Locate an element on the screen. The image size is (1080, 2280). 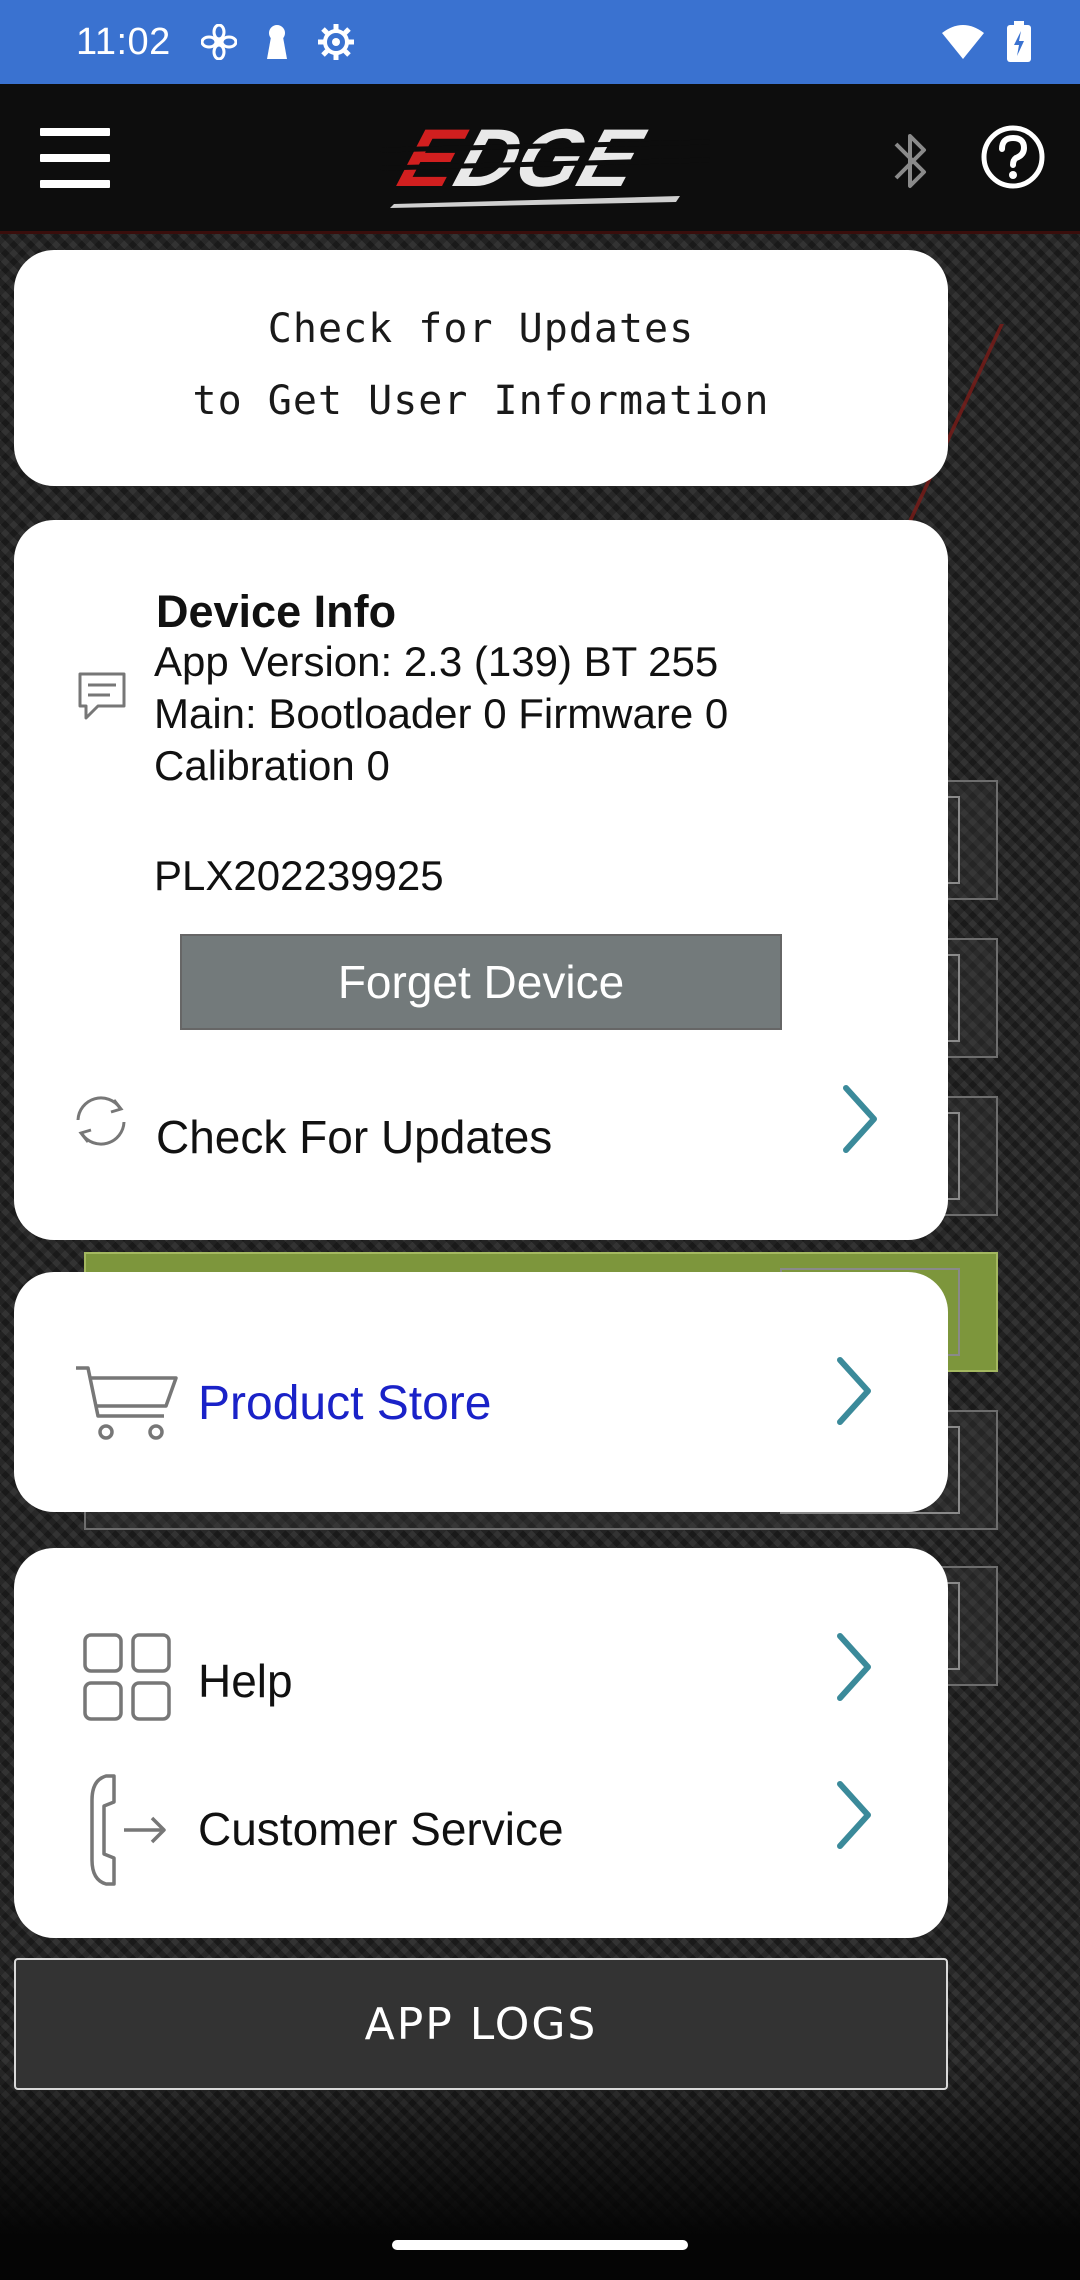
check-for-updates-row: Check For Updates is located at coordinates (481, 1130).